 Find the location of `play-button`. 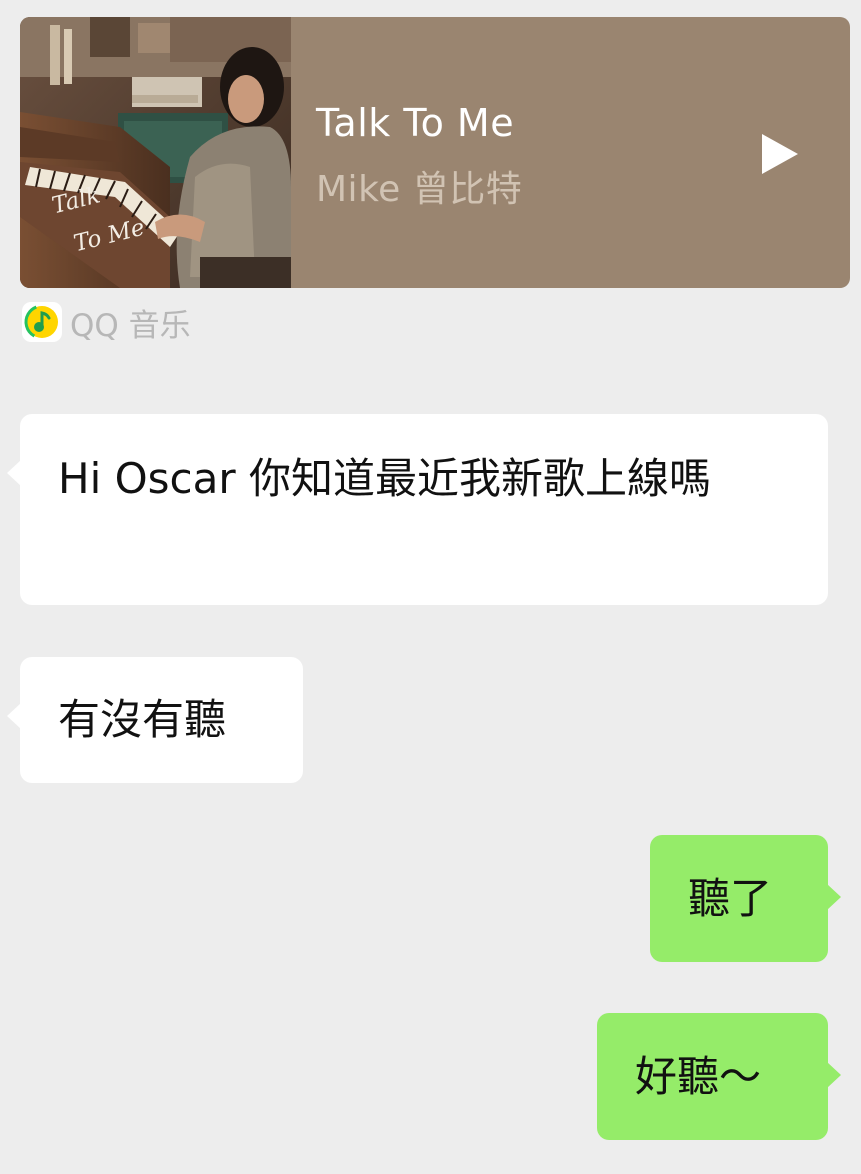

play-button is located at coordinates (780, 154).